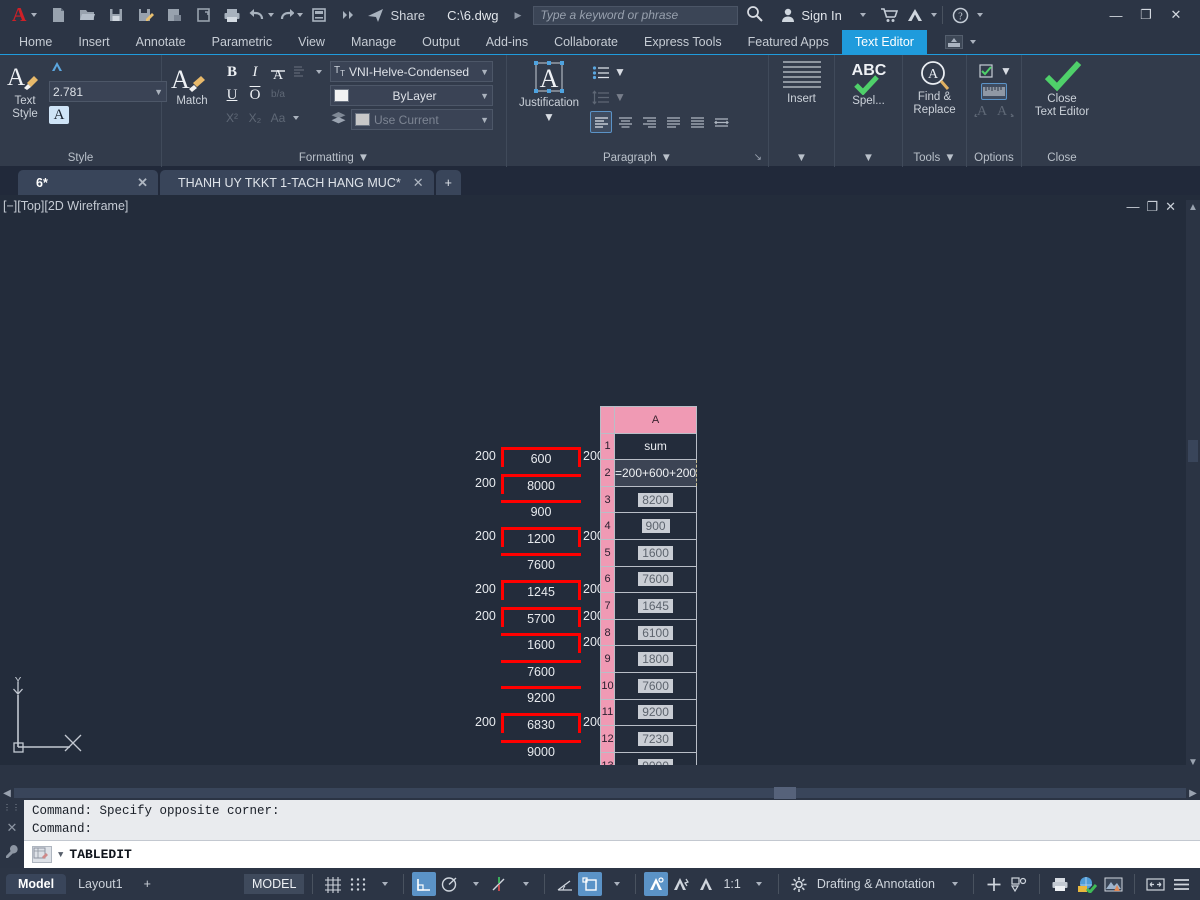  What do you see at coordinates (541, 565) in the screenshot?
I see `dimension-text-value: 7600` at bounding box center [541, 565].